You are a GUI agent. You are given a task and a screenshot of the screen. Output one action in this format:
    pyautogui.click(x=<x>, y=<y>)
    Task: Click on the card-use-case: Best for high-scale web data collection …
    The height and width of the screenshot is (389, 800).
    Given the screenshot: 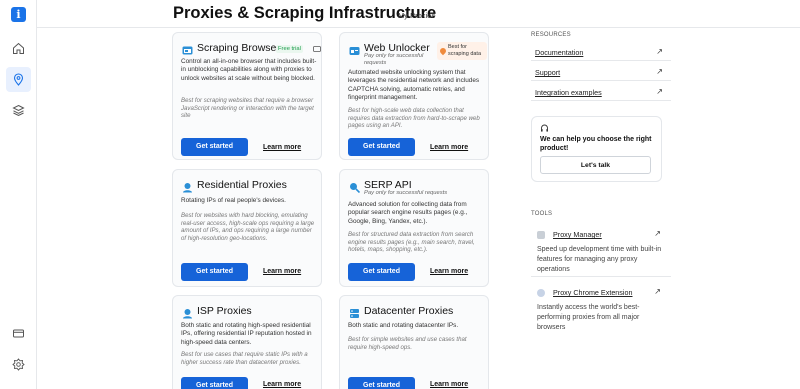 What is the action you would take?
    pyautogui.click(x=414, y=118)
    